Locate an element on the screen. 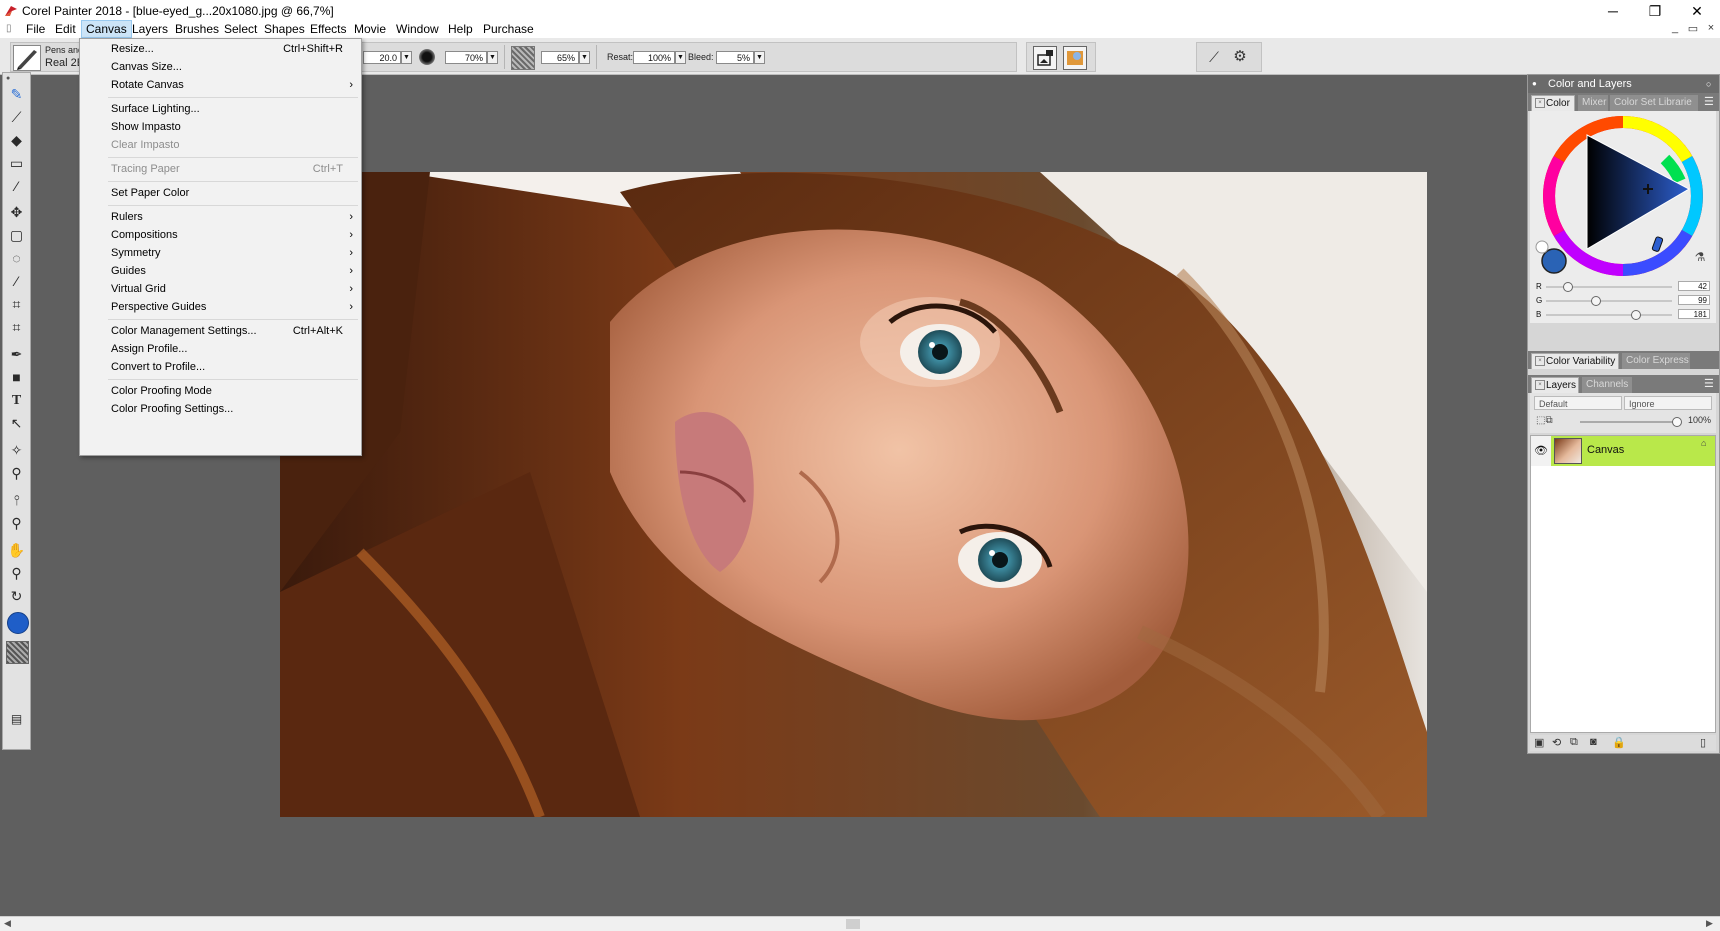 The image size is (1720, 931). scroll-left-icon: ◀ is located at coordinates (7, 923).